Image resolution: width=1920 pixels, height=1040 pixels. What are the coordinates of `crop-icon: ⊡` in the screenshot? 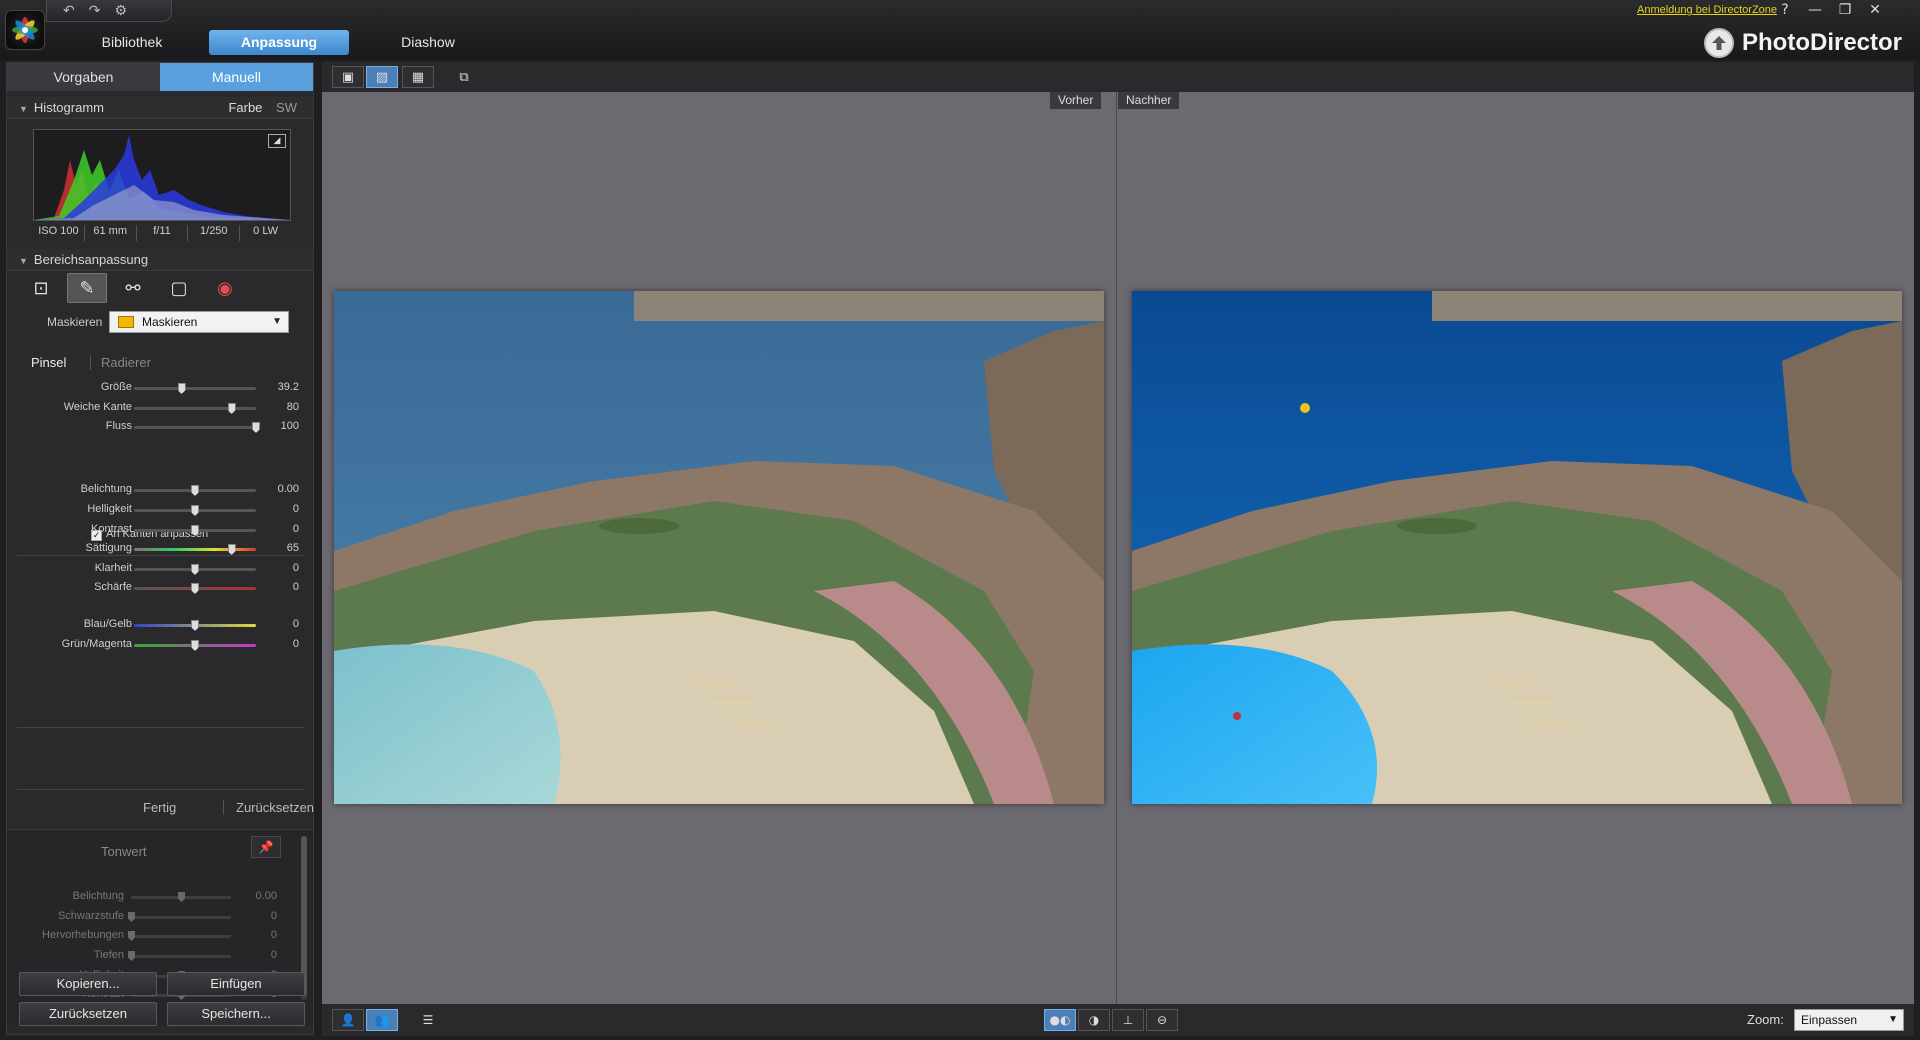 It's located at (41, 288).